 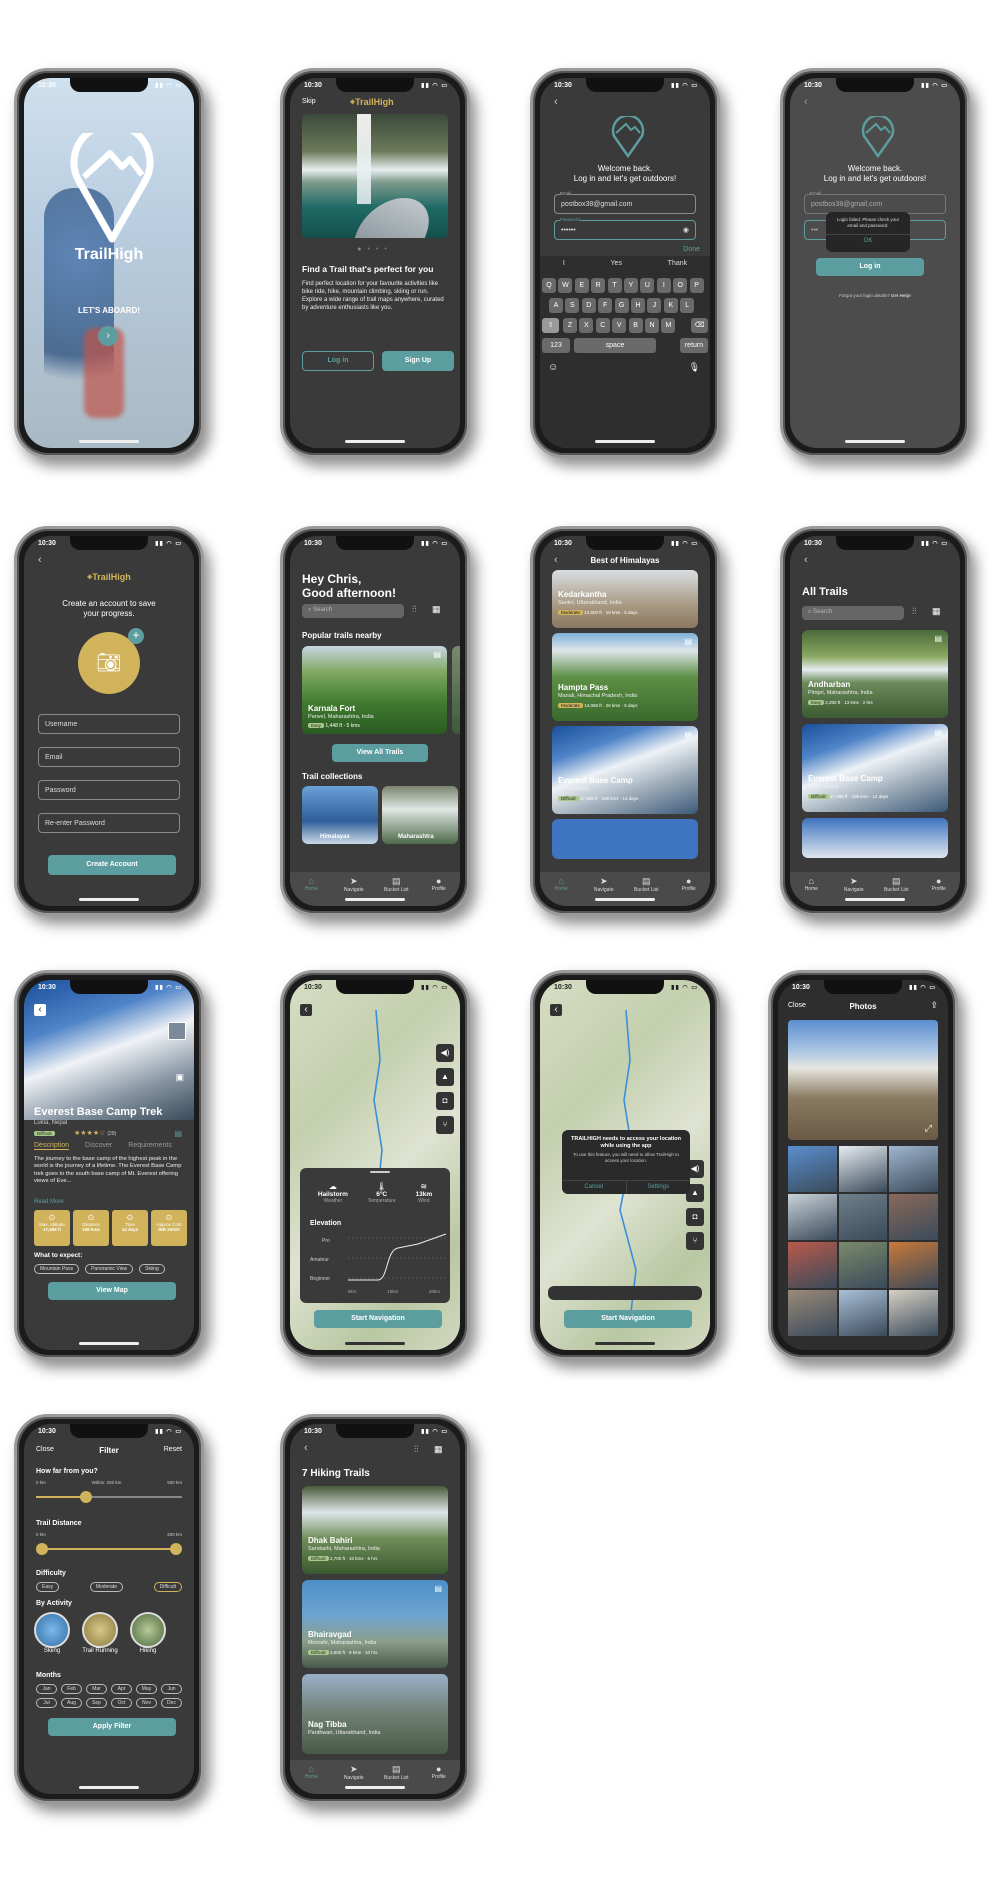 What do you see at coordinates (652, 325) in the screenshot?
I see `key: N` at bounding box center [652, 325].